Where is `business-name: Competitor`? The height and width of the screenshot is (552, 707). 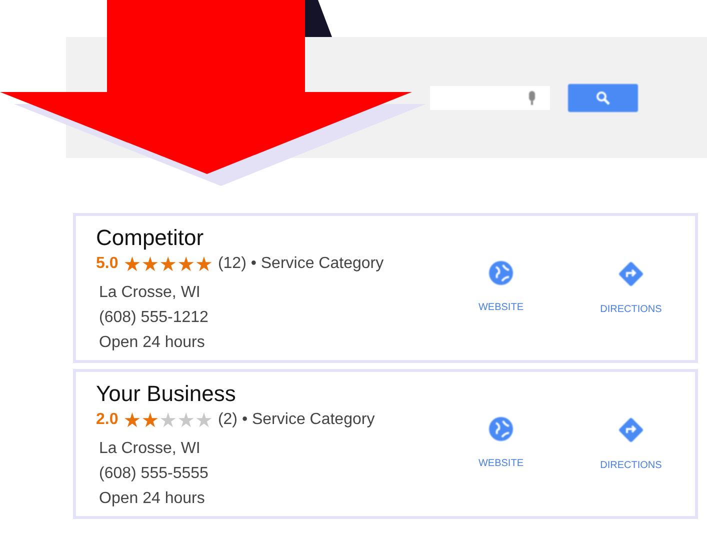
business-name: Competitor is located at coordinates (150, 238).